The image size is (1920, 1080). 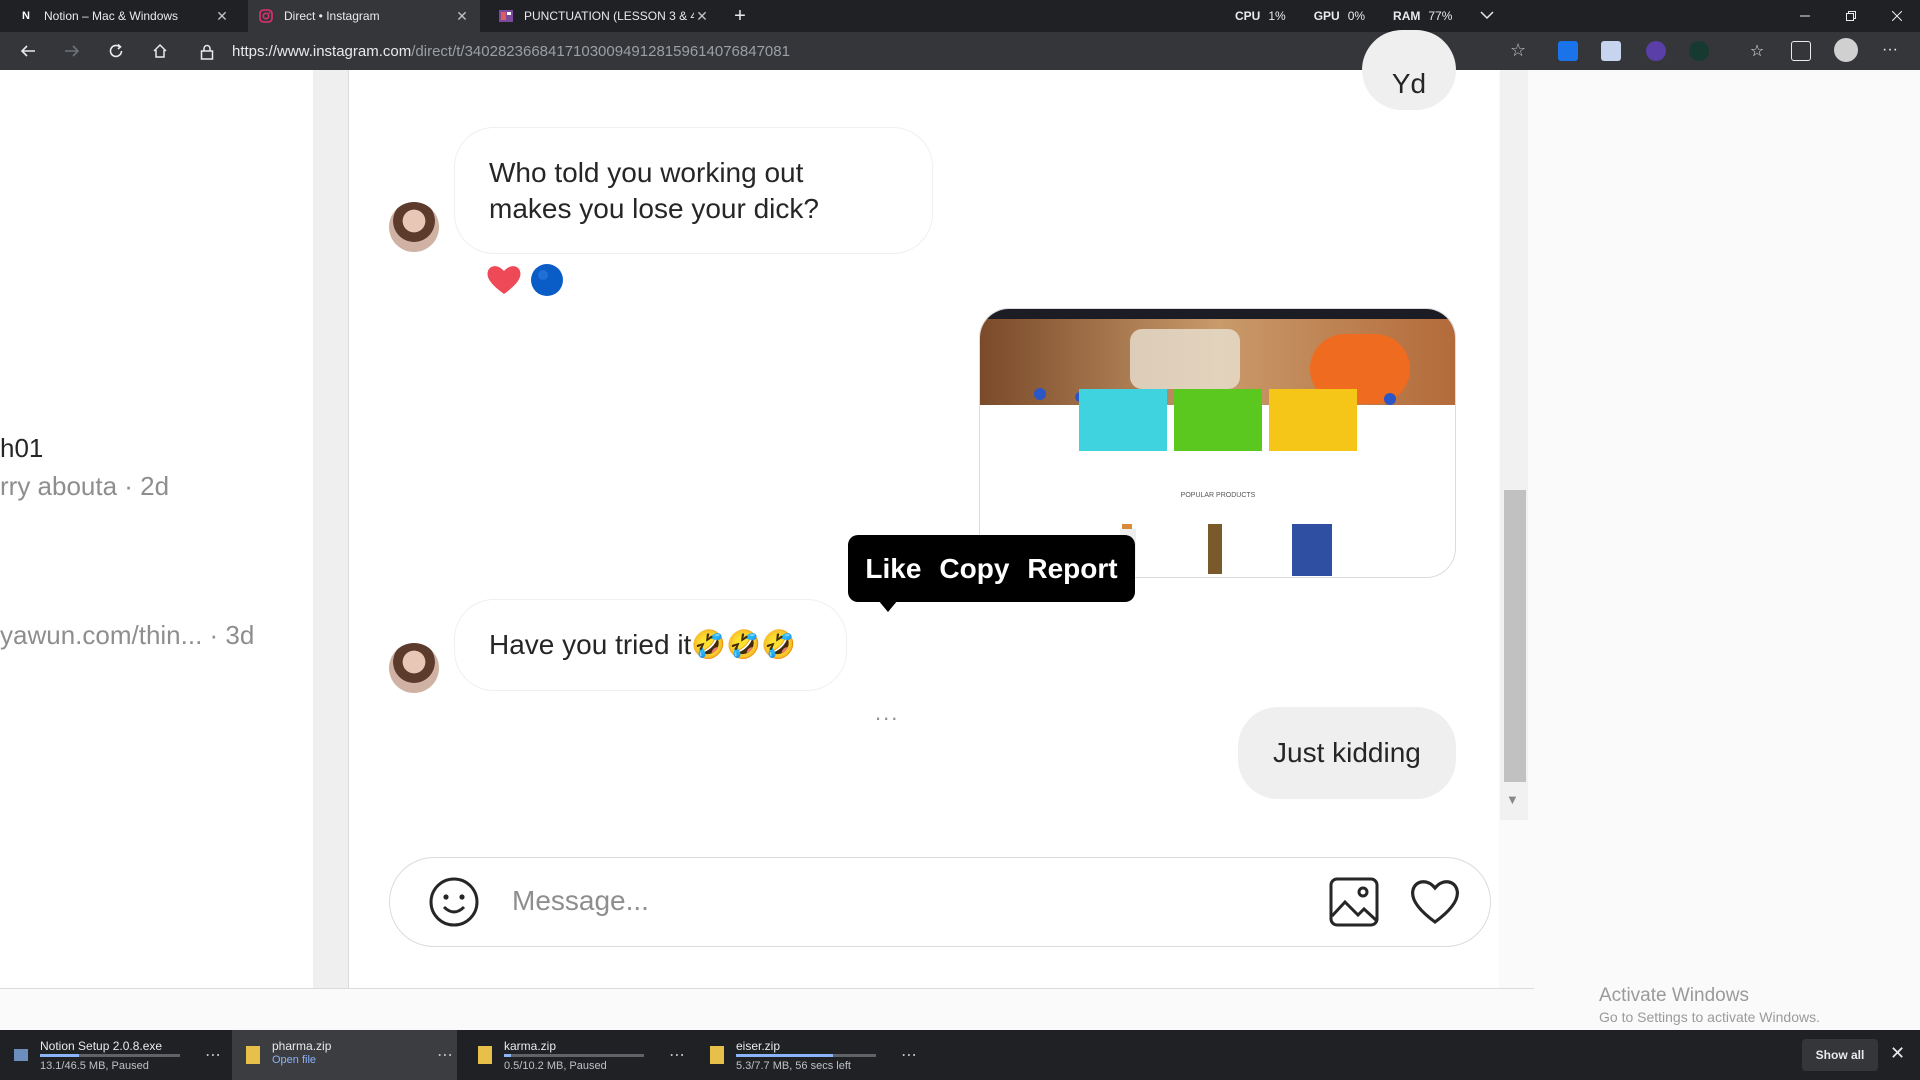 What do you see at coordinates (1912, 550) in the screenshot?
I see `page-scrollbar` at bounding box center [1912, 550].